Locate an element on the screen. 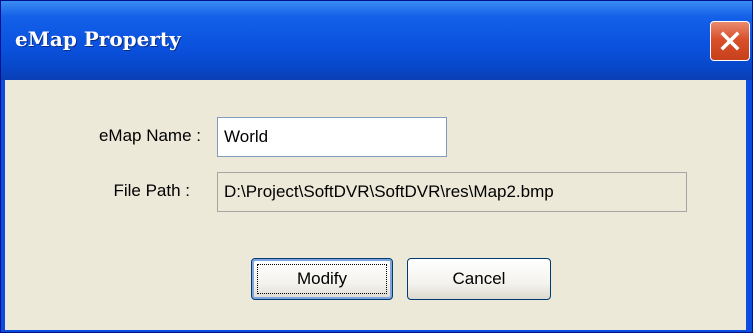  modify-button: Modify is located at coordinates (322, 279).